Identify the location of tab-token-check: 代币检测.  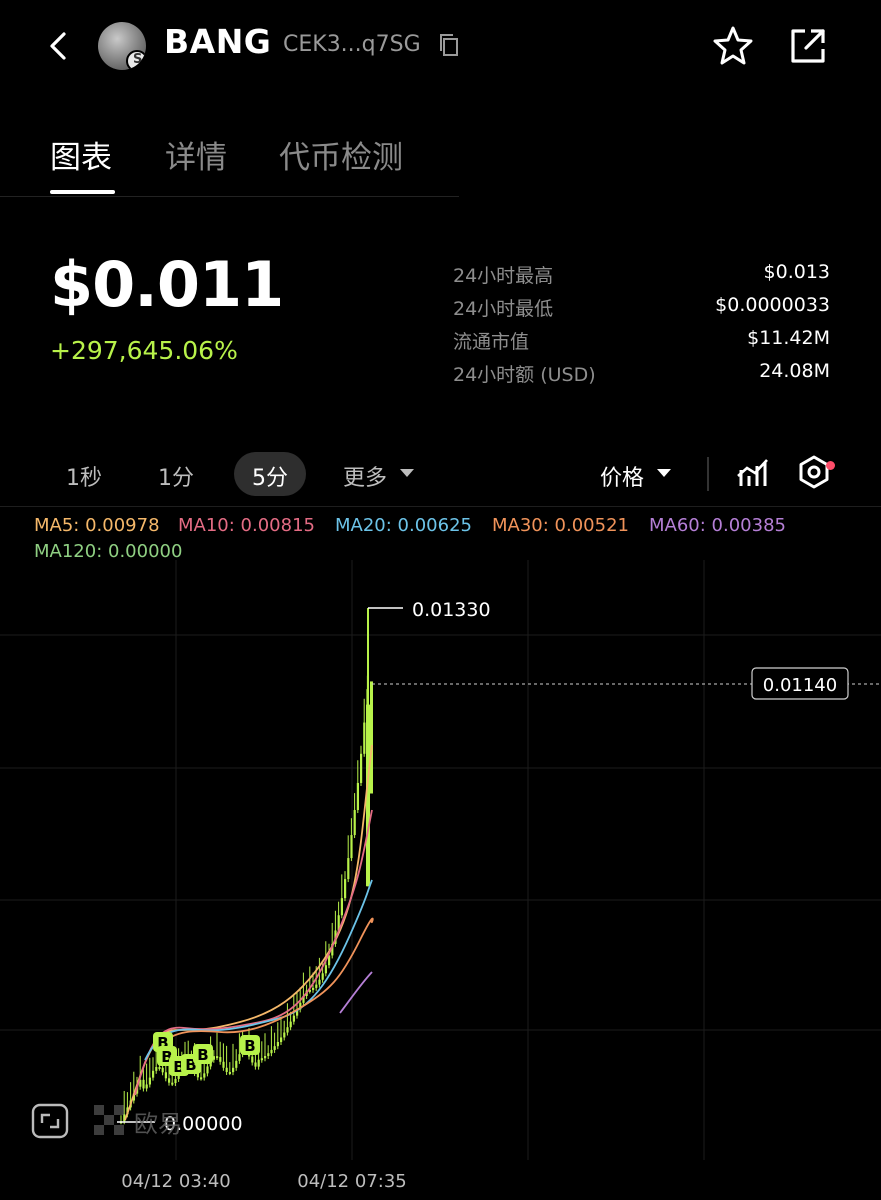
(341, 154).